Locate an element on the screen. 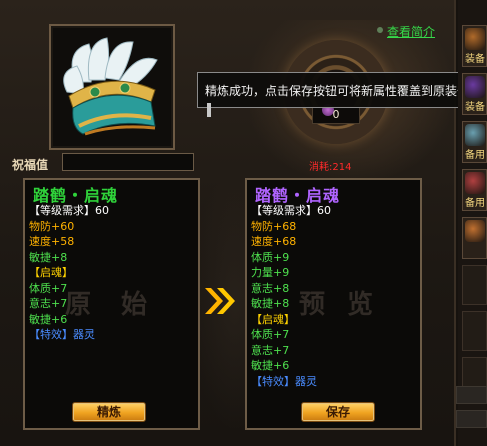 The image size is (487, 446). side-tab-equipment-2: 装备 is located at coordinates (474, 94).